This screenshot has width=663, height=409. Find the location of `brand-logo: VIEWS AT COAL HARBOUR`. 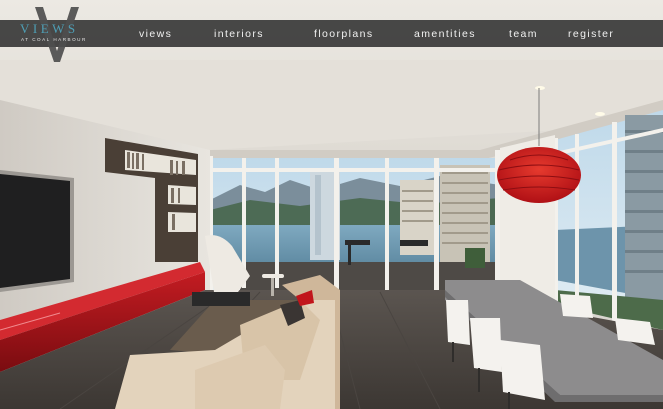

brand-logo: VIEWS AT COAL HARBOUR is located at coordinates (57, 34).